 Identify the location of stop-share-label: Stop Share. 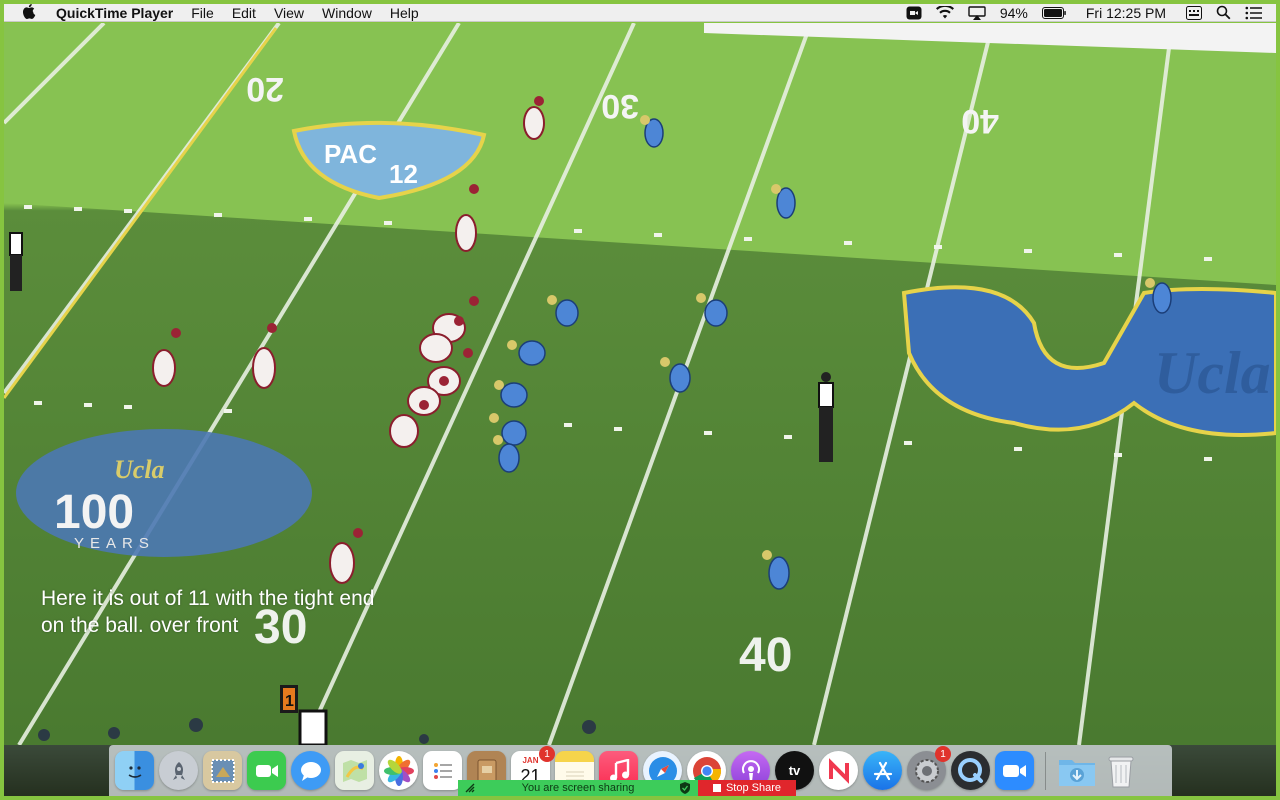
(753, 788).